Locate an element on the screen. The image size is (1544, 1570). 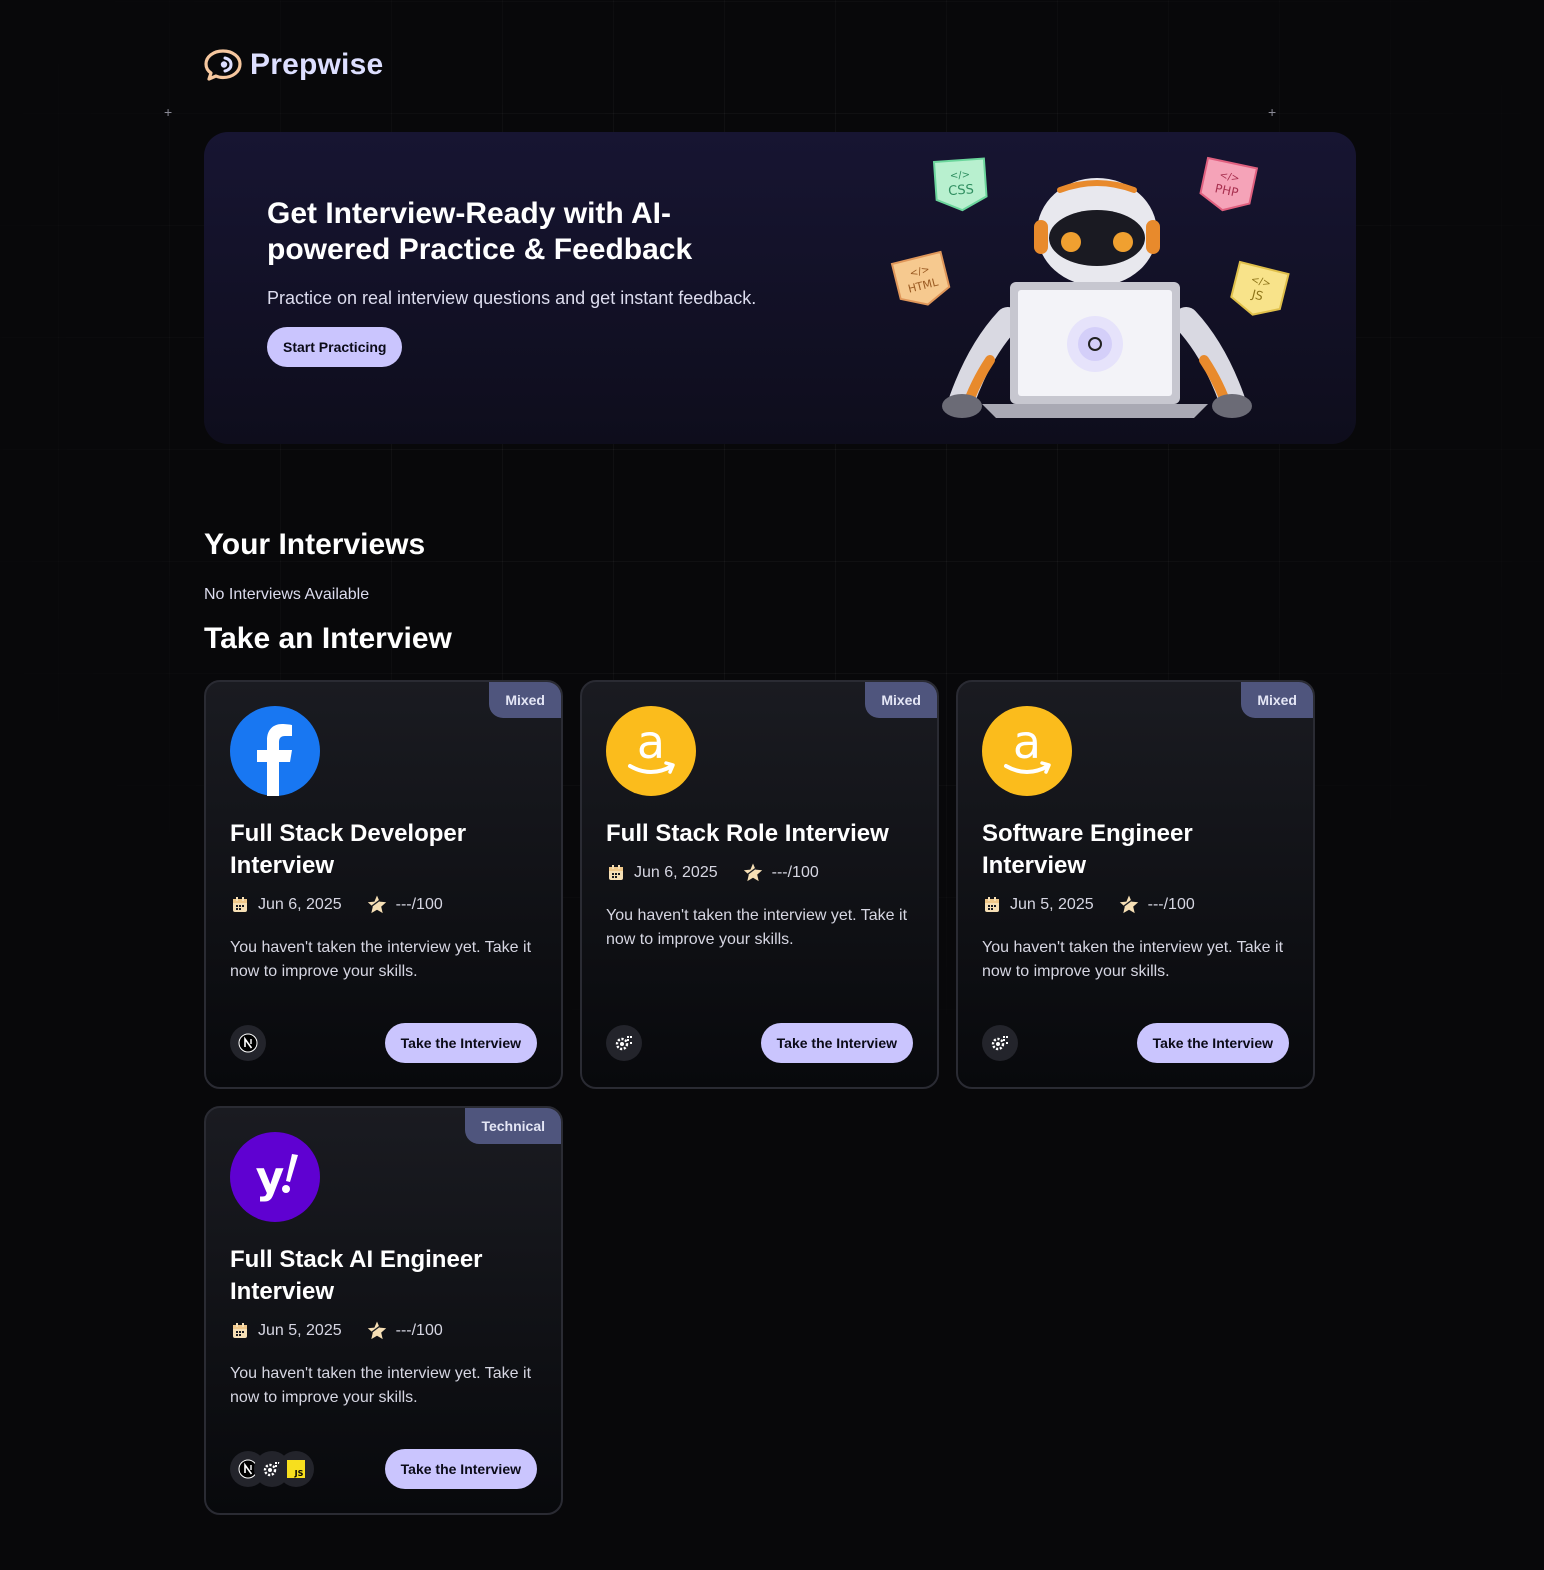
navbar: Prepwise is located at coordinates (780, 66).